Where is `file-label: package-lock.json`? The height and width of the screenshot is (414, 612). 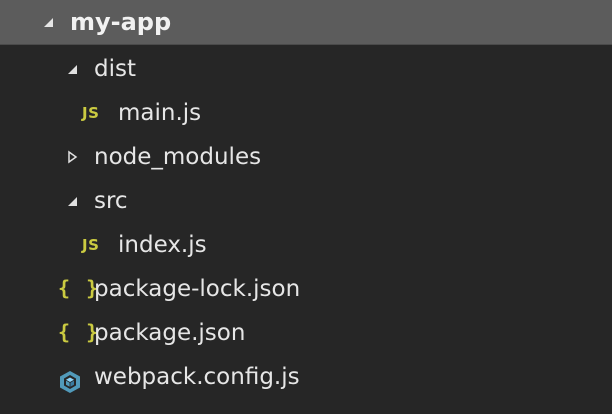 file-label: package-lock.json is located at coordinates (197, 289).